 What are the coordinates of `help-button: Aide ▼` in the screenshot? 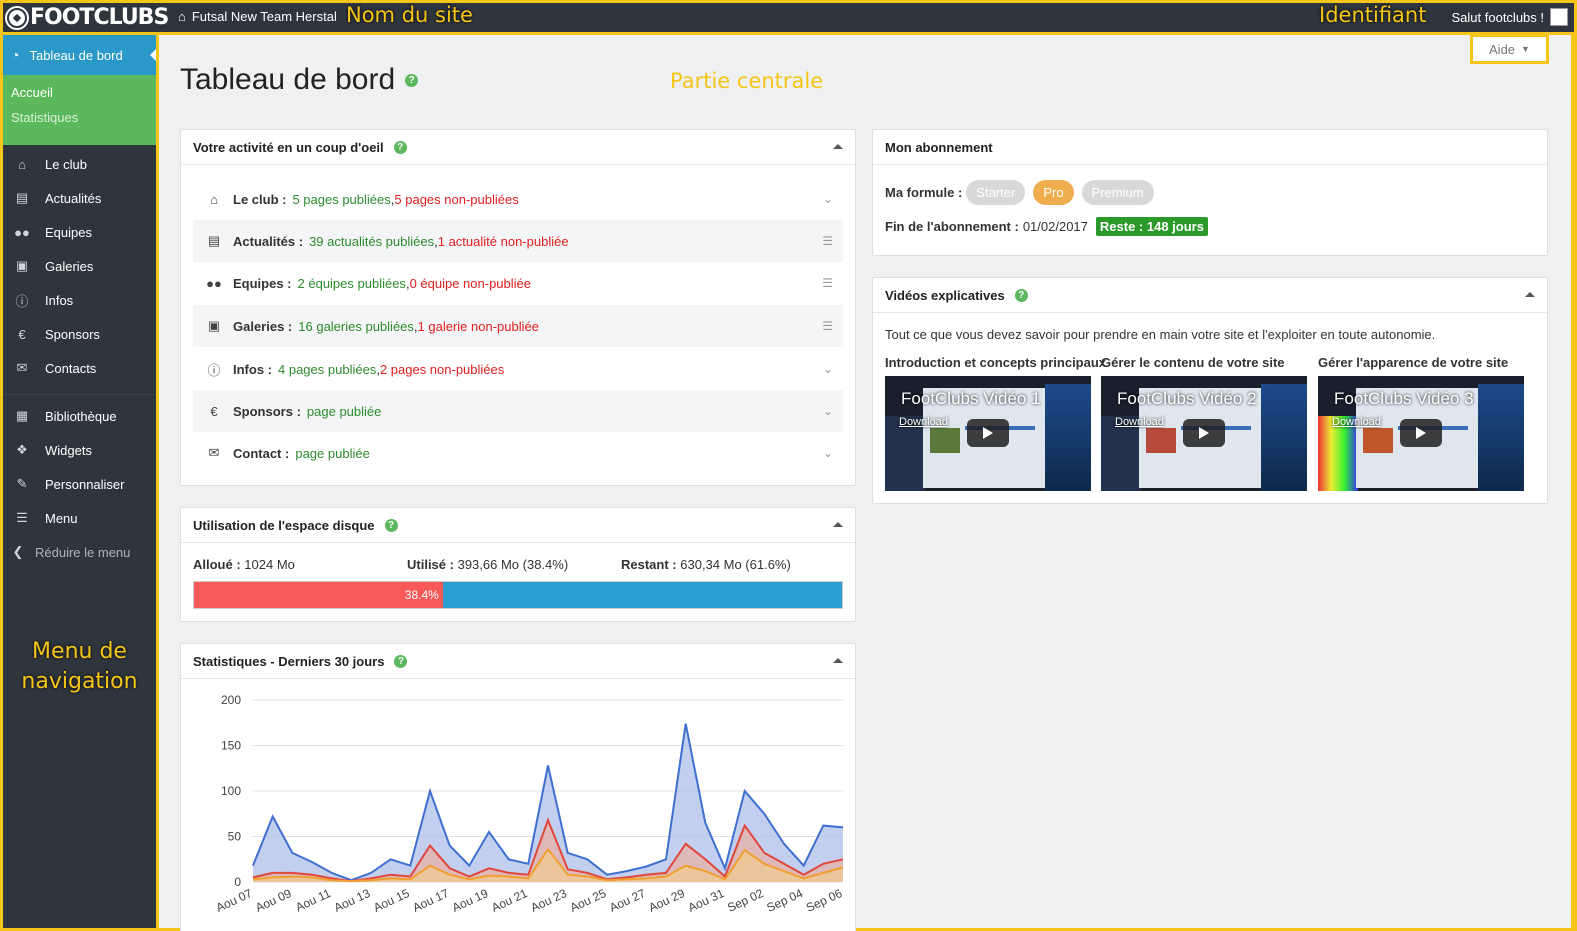 It's located at (1509, 49).